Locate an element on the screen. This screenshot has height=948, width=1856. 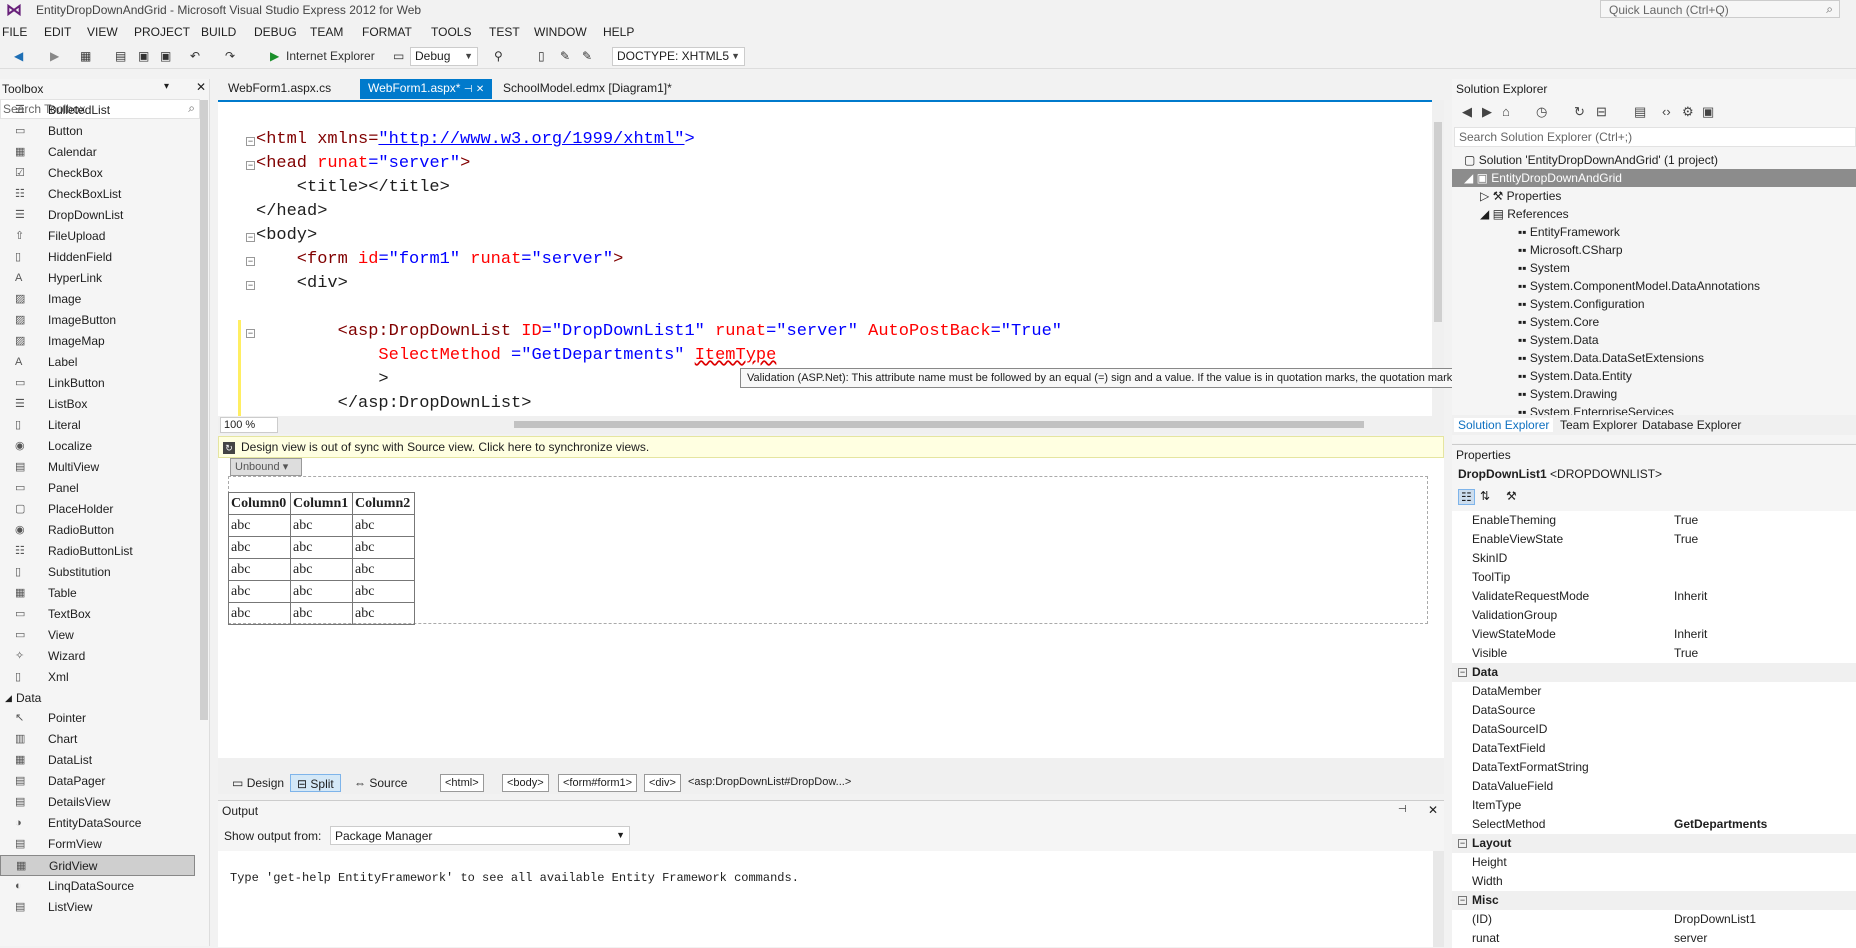
toolbox-item: ⇧ FileUpload is located at coordinates (97, 236).